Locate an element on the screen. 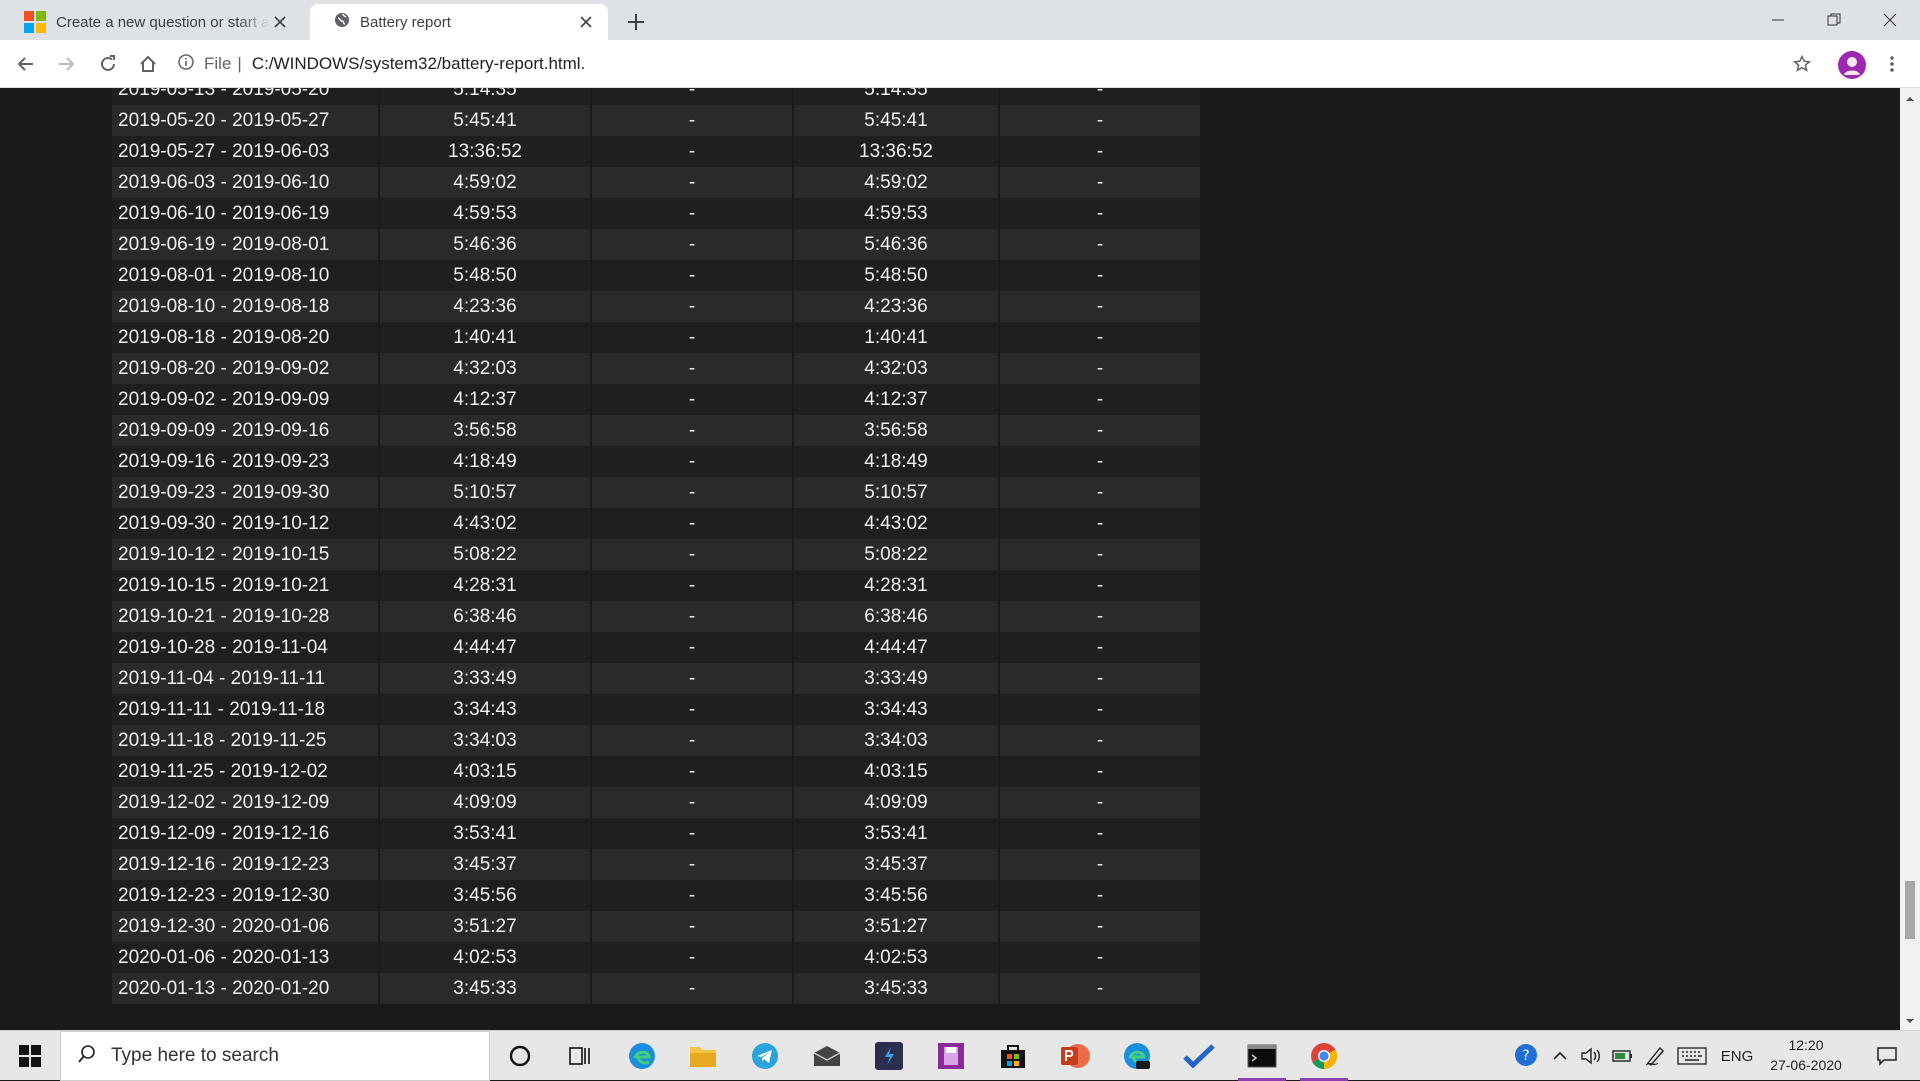 The image size is (1920, 1081). duration-cell: 3:34:03 is located at coordinates (485, 740).